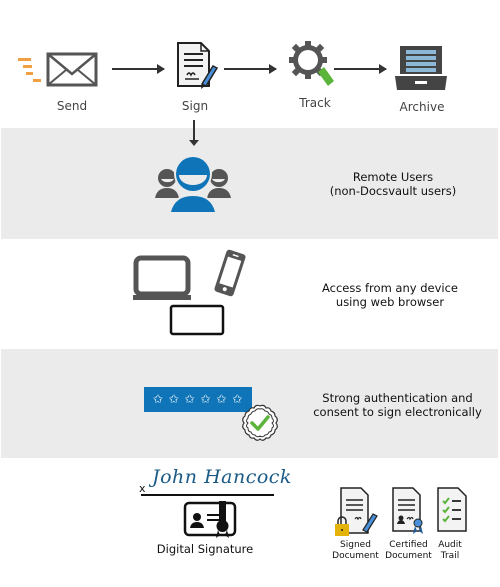 The width and height of the screenshot is (500, 587). Describe the element at coordinates (360, 69) in the screenshot. I see `arrow-track-to-archive` at that location.